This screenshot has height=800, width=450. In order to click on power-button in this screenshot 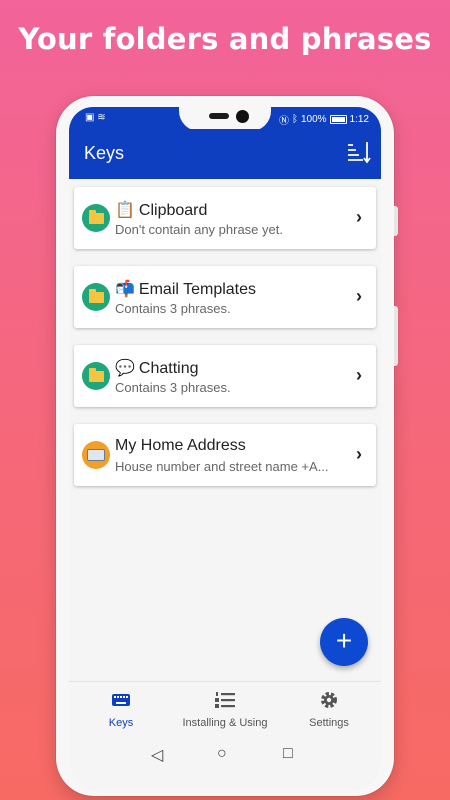, I will do `click(396, 336)`.